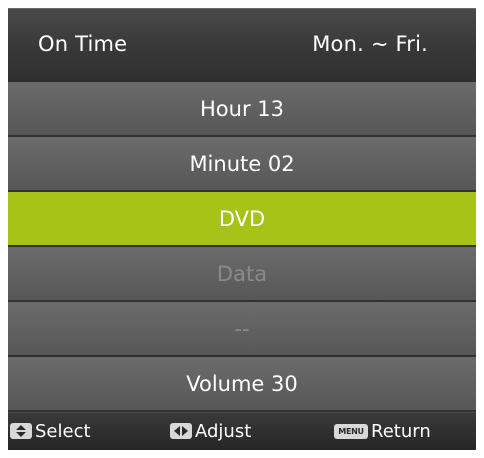 The width and height of the screenshot is (484, 458). I want to click on menu-item-hour: Hour 13, so click(242, 109).